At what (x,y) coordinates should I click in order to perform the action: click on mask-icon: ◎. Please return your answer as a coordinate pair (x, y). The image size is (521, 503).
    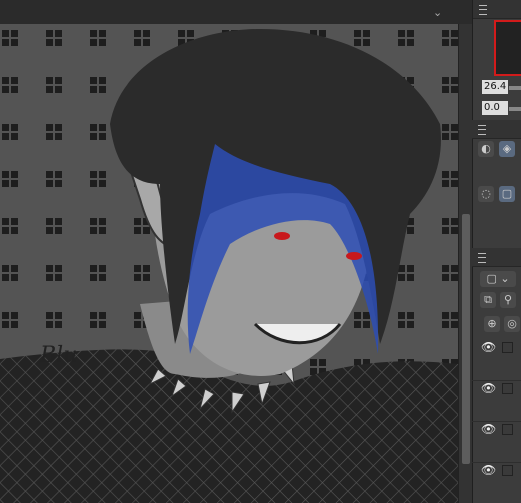
    Looking at the image, I should click on (512, 324).